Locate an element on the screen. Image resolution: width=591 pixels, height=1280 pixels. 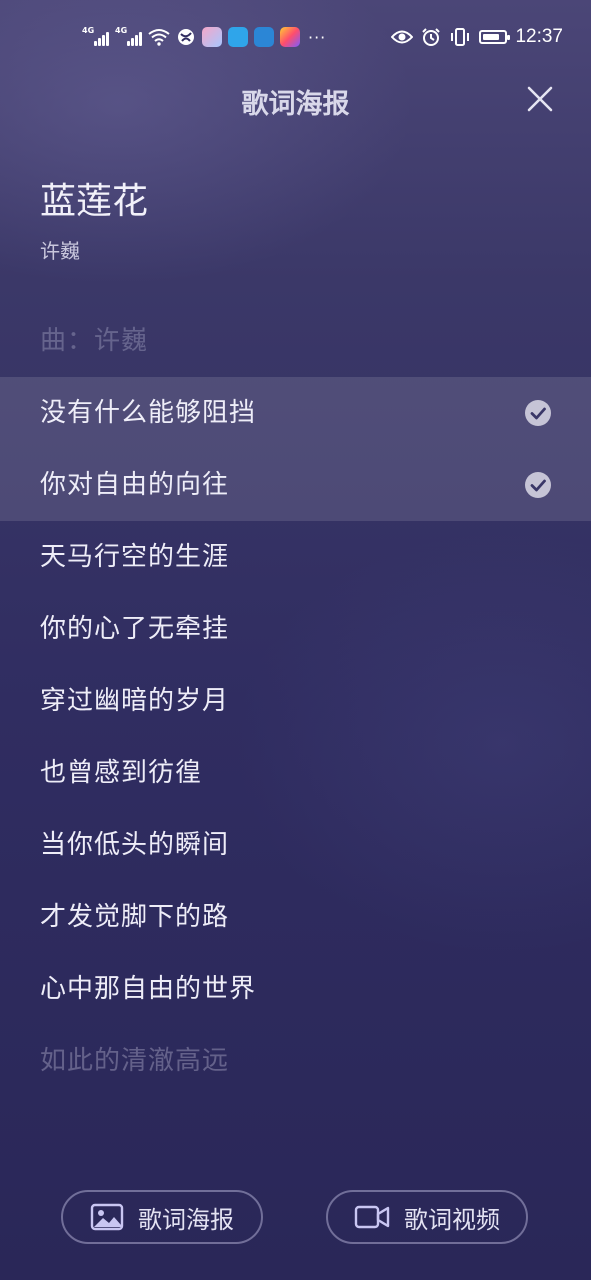
battery-icon is located at coordinates (495, 37).